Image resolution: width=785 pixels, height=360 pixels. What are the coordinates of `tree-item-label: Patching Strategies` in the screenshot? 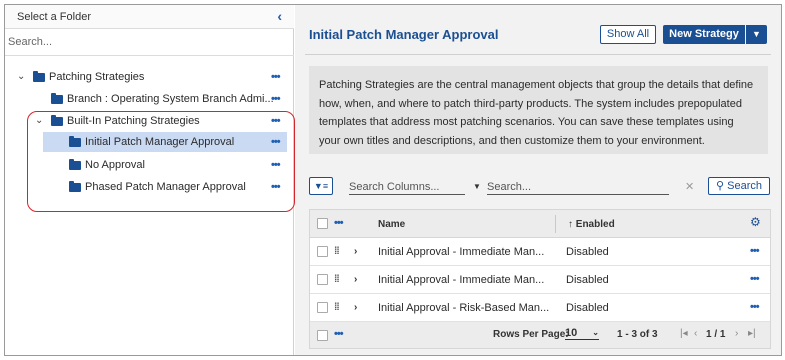 It's located at (97, 77).